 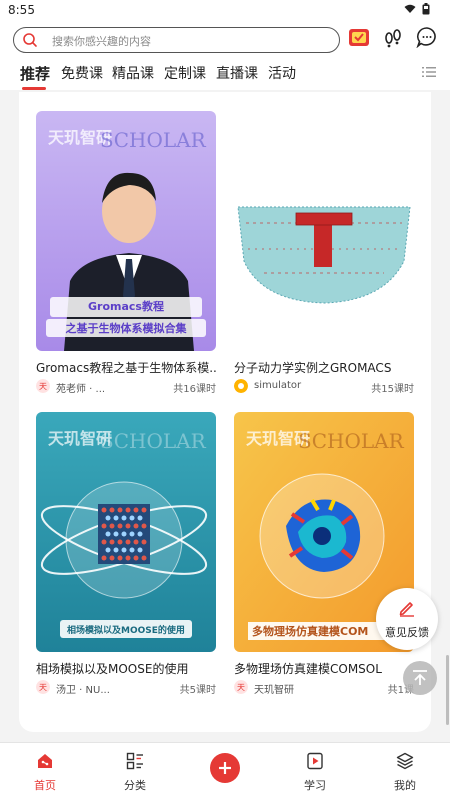 I want to click on nav-profile: 我的, so click(x=405, y=772).